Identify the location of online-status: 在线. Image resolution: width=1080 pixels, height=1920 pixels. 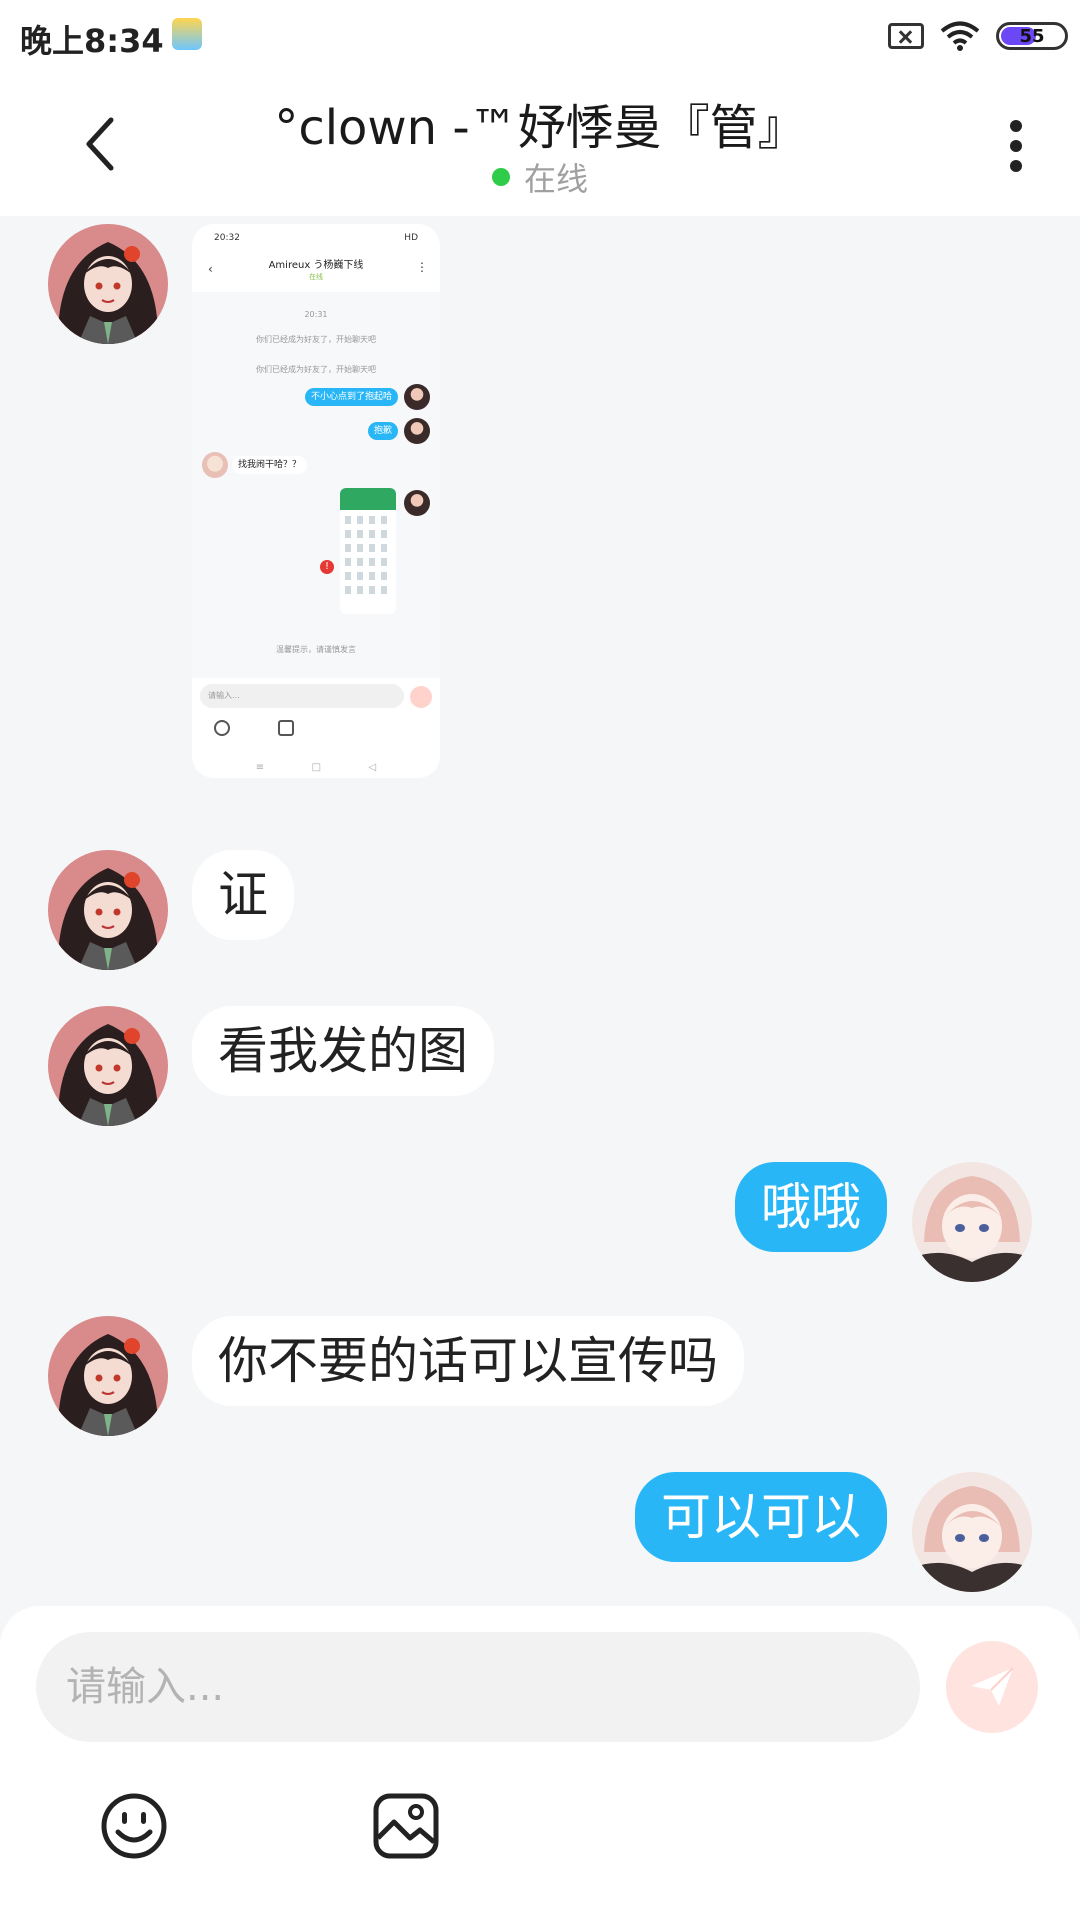
(540, 177).